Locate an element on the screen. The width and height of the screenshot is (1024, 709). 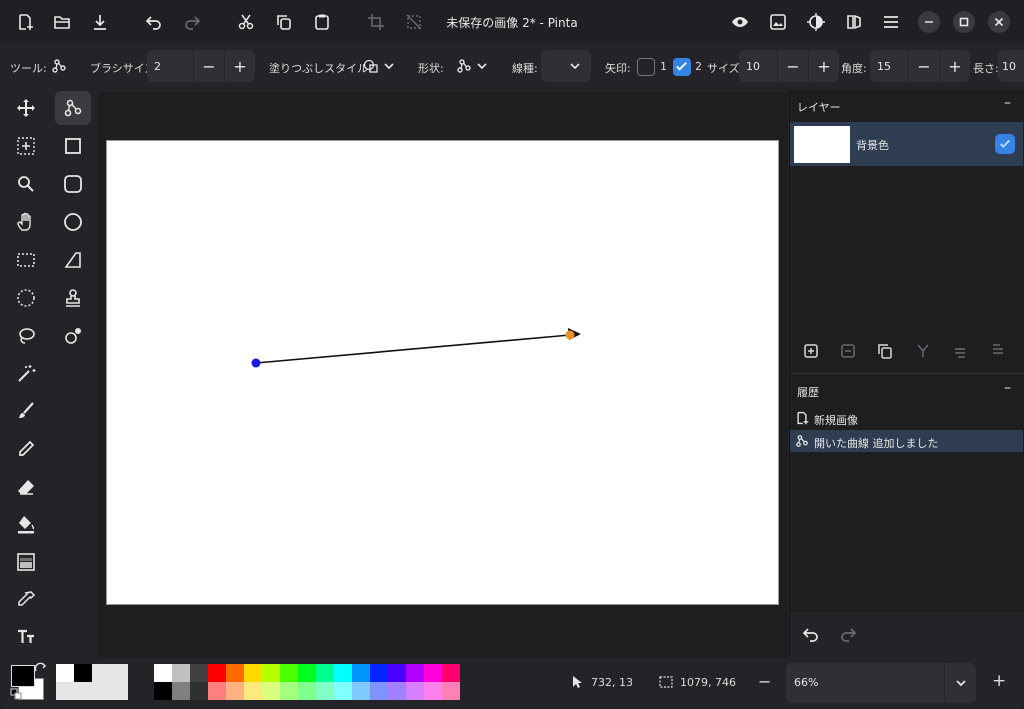
recolor-tool is located at coordinates (73, 336).